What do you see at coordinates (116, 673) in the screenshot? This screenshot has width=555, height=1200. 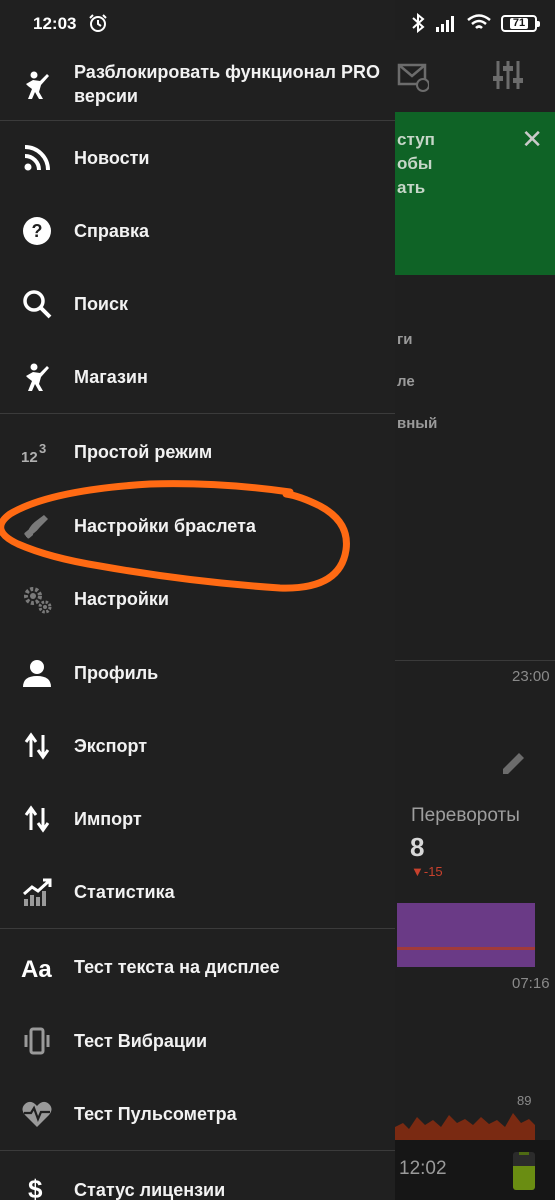 I see `menu-item-label: Профиль` at bounding box center [116, 673].